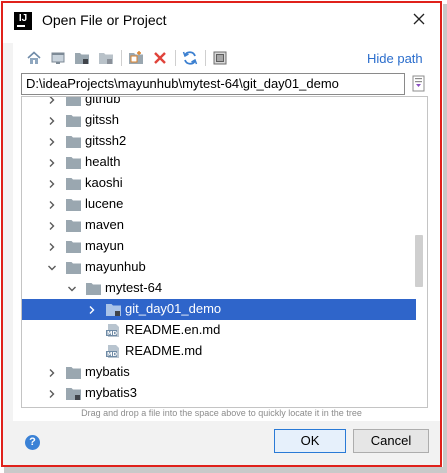 This screenshot has height=473, width=447. Describe the element at coordinates (106, 140) in the screenshot. I see `tree-row-label: gitssh2` at that location.